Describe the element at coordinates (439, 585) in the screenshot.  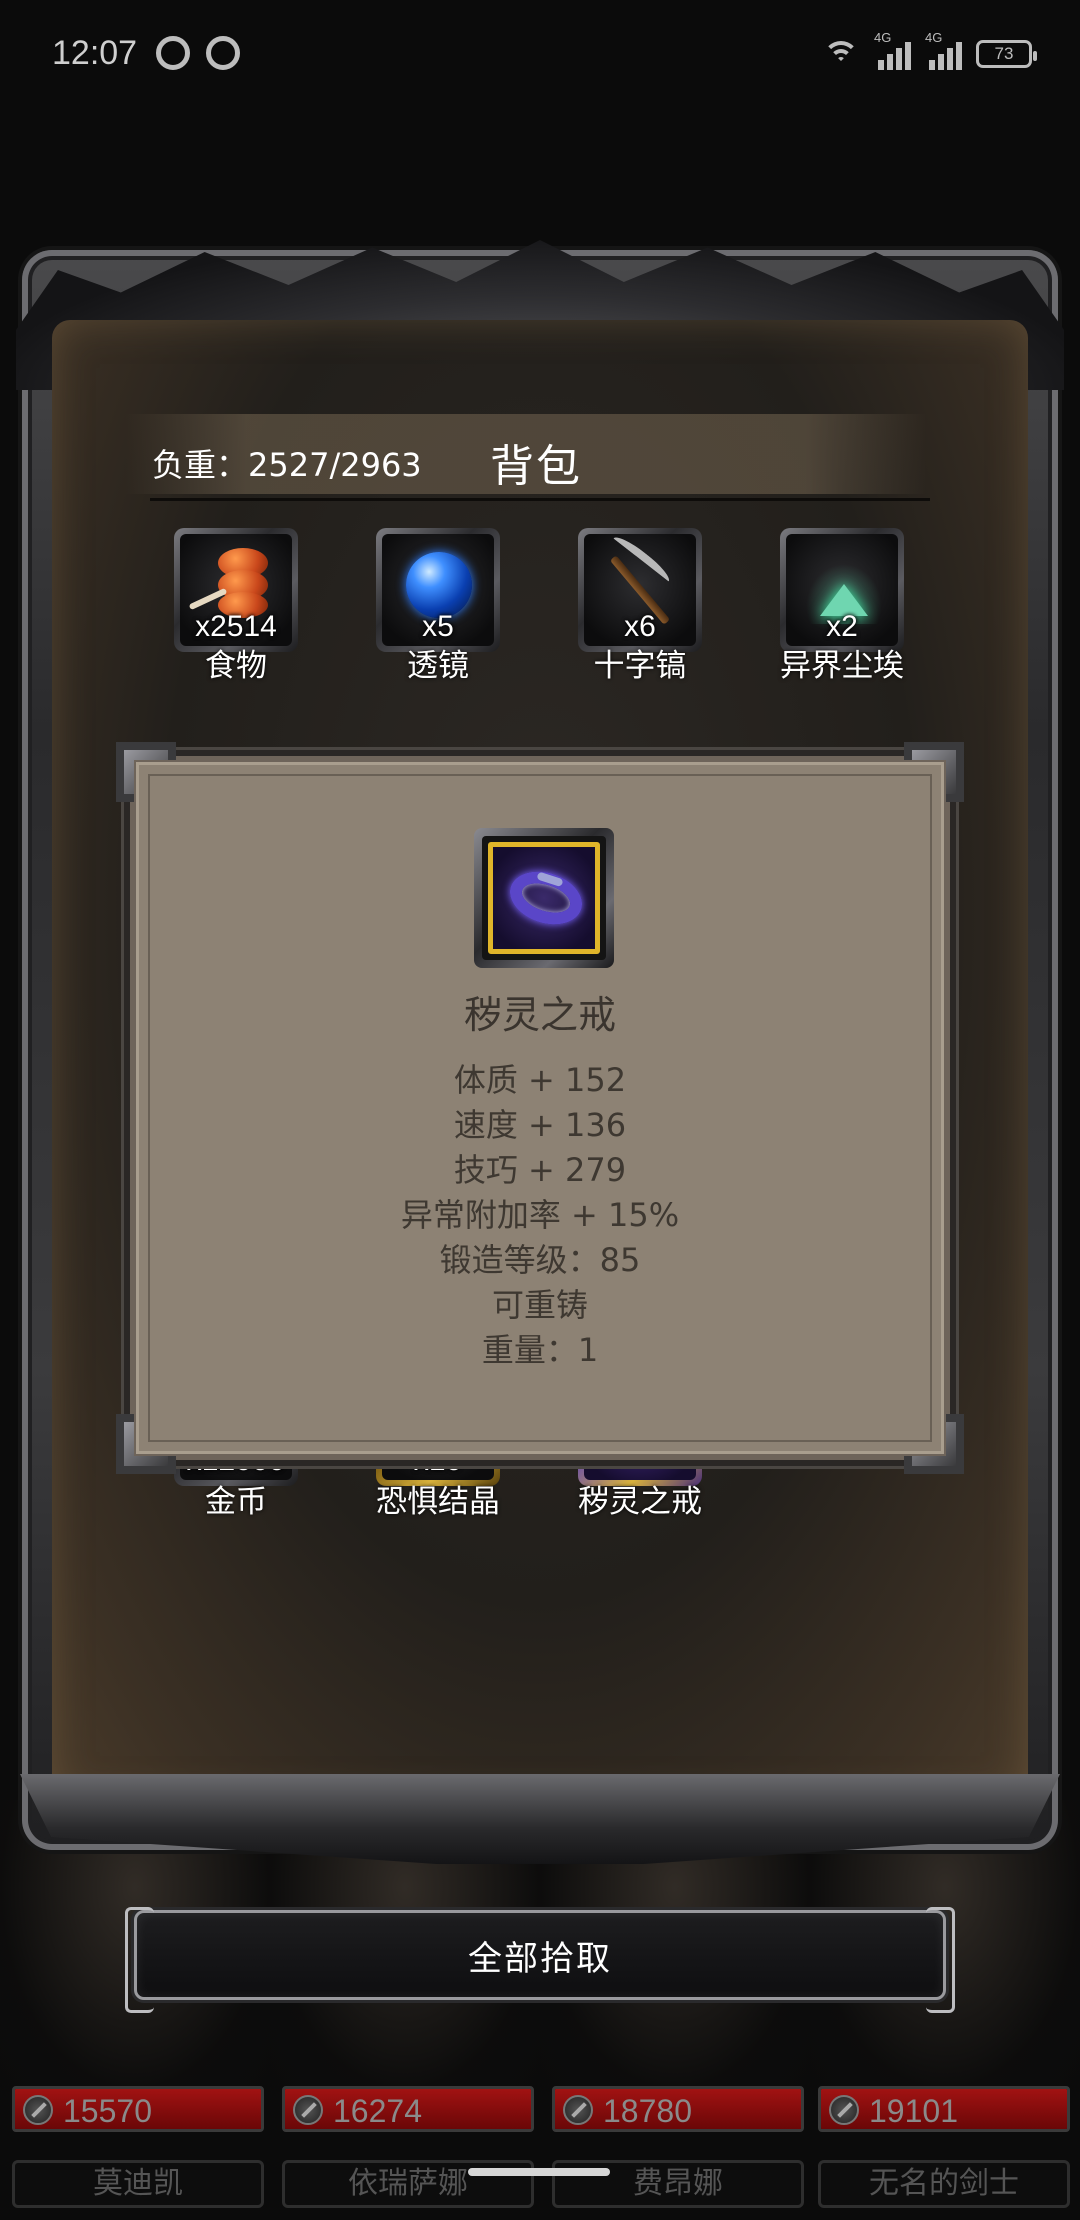
I see `lens-icon` at that location.